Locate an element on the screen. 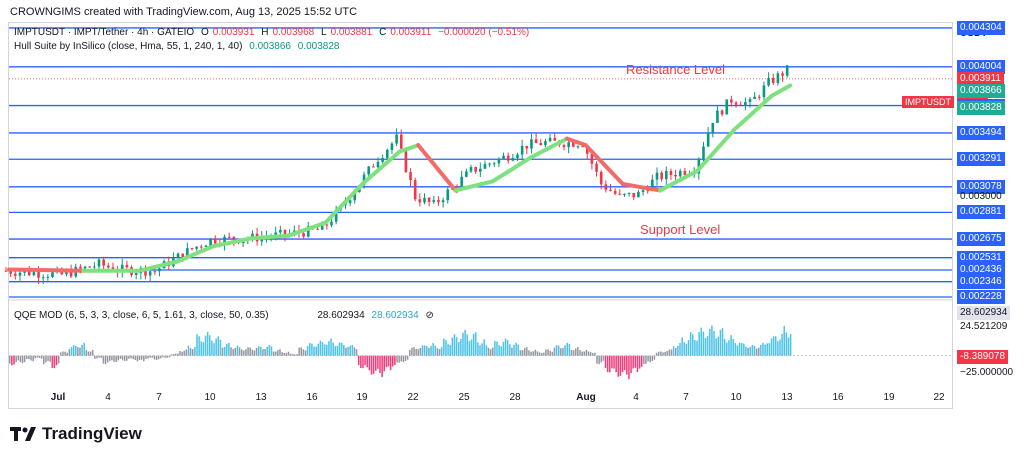 The width and height of the screenshot is (1024, 456). x-tick-label: 25 is located at coordinates (464, 397).